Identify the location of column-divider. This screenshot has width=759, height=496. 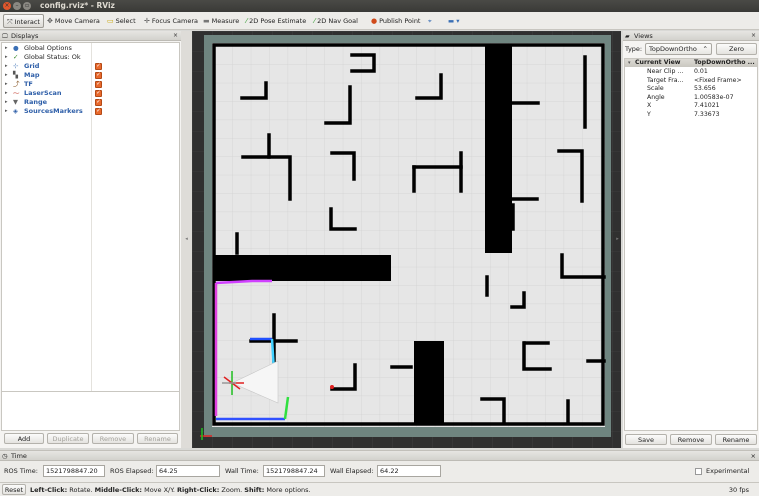
(91, 220).